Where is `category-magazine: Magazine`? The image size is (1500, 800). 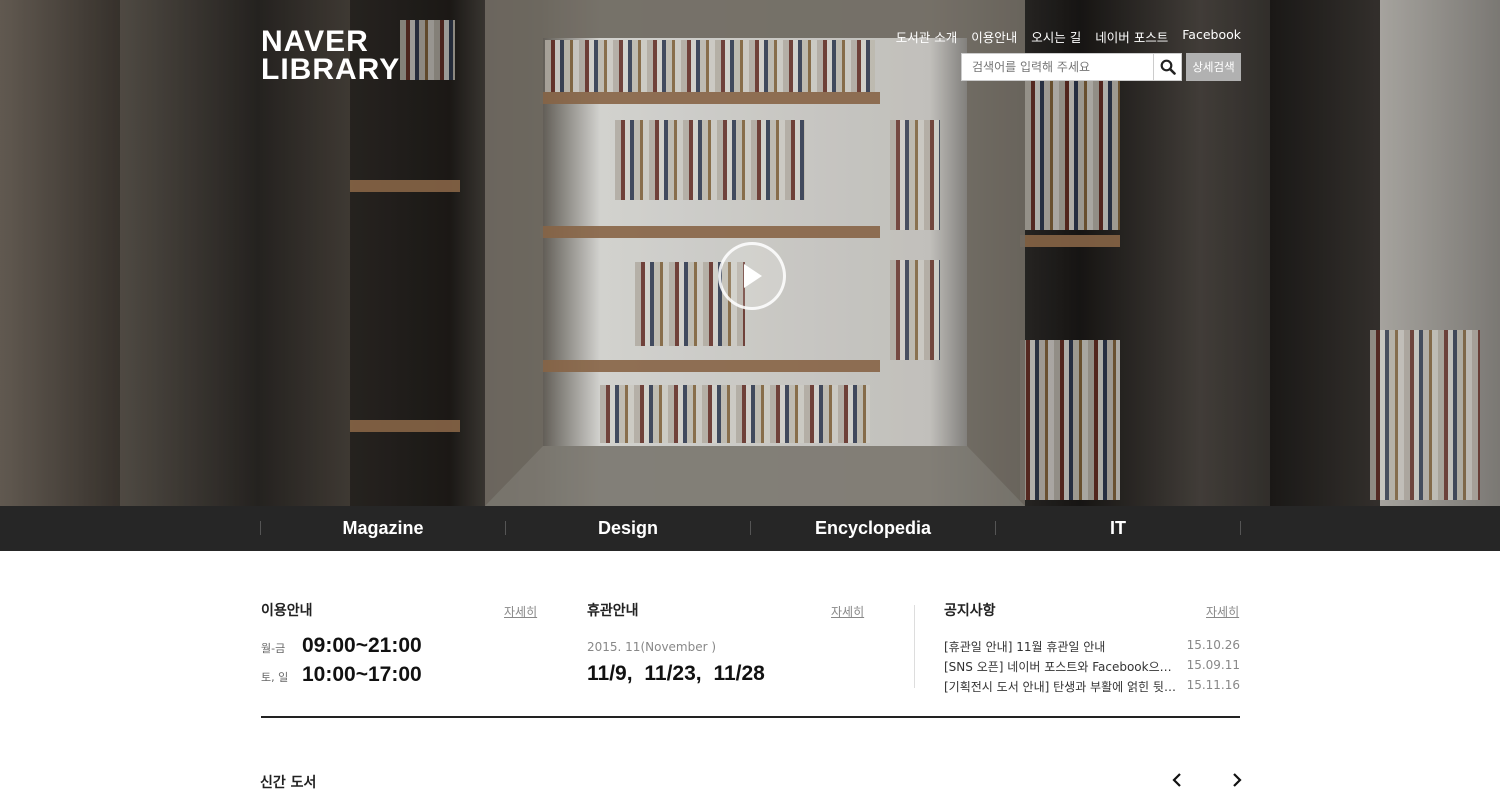 category-magazine: Magazine is located at coordinates (382, 528).